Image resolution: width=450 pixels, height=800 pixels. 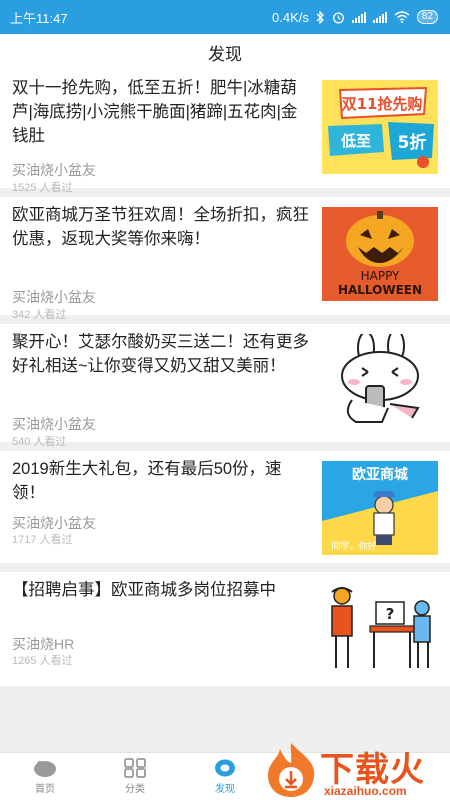 I want to click on tab-discover-label: 发现, so click(x=225, y=789).